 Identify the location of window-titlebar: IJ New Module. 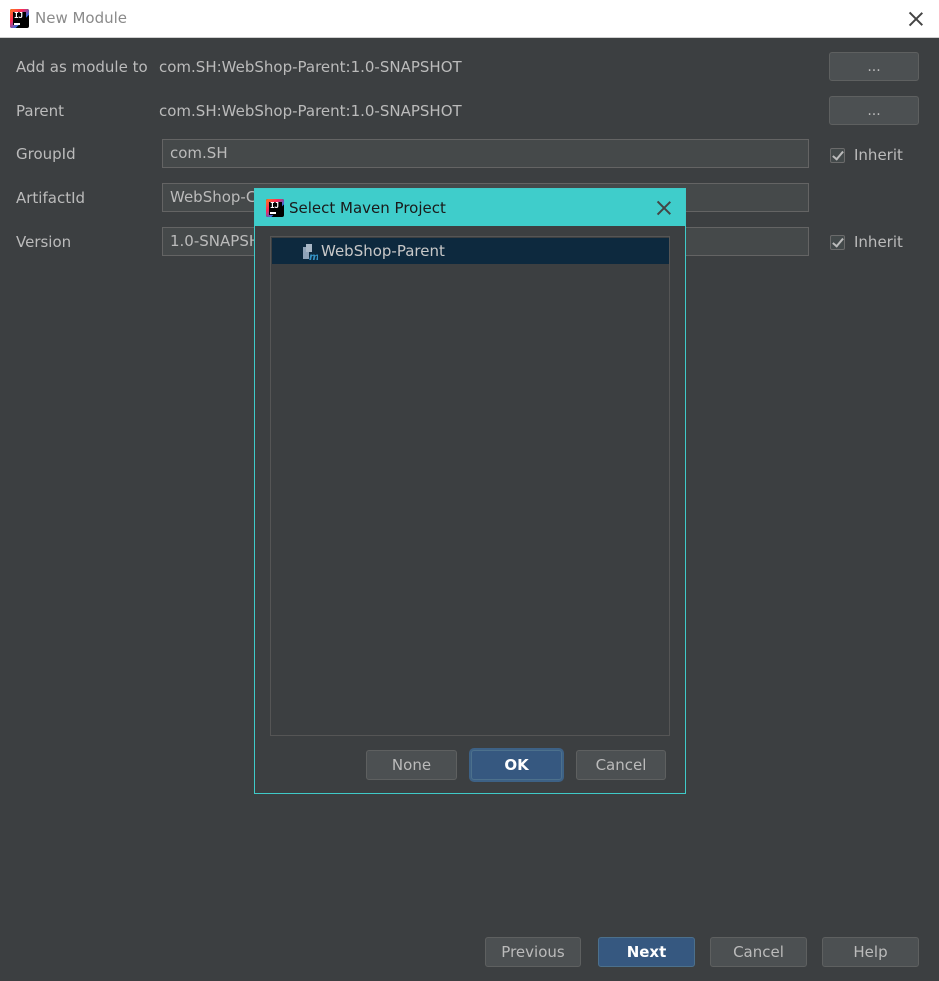
(469, 19).